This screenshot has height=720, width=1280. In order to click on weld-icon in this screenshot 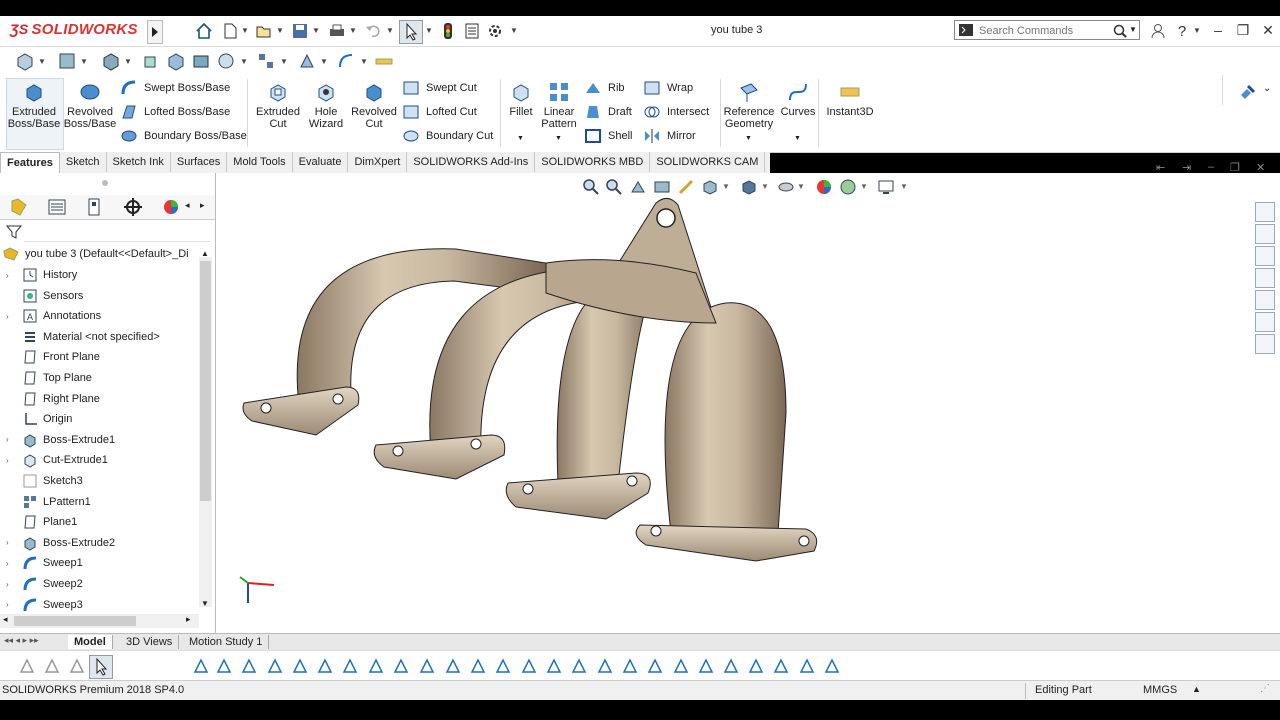, I will do `click(630, 666)`.